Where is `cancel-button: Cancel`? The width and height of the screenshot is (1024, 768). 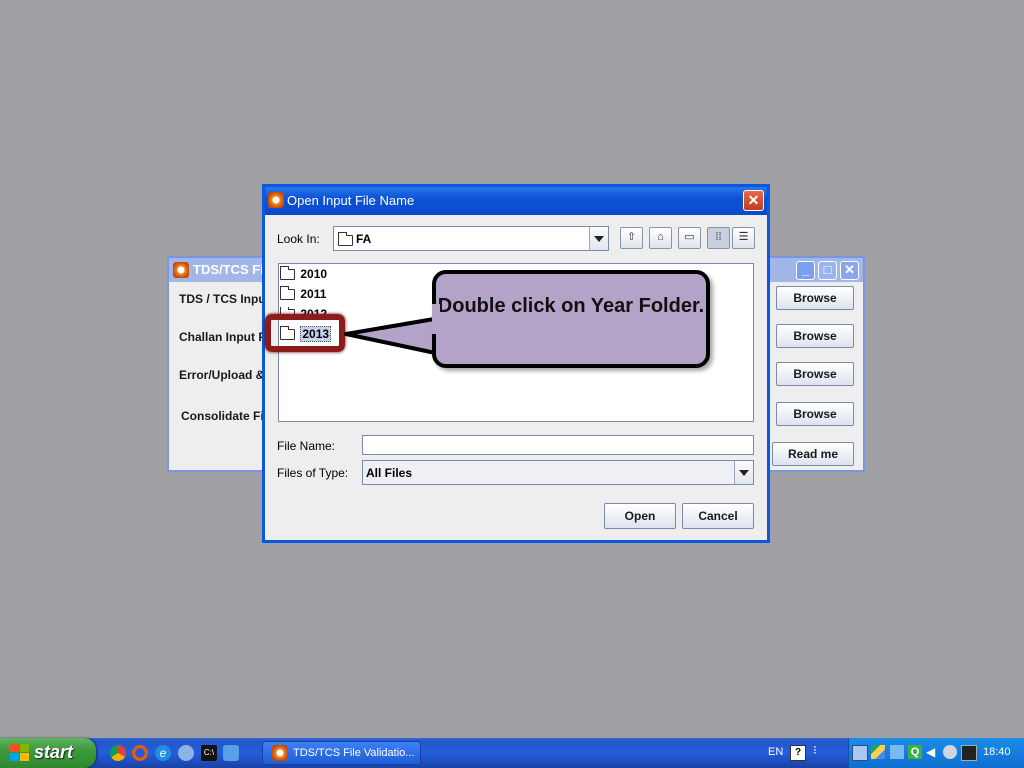
cancel-button: Cancel is located at coordinates (718, 516).